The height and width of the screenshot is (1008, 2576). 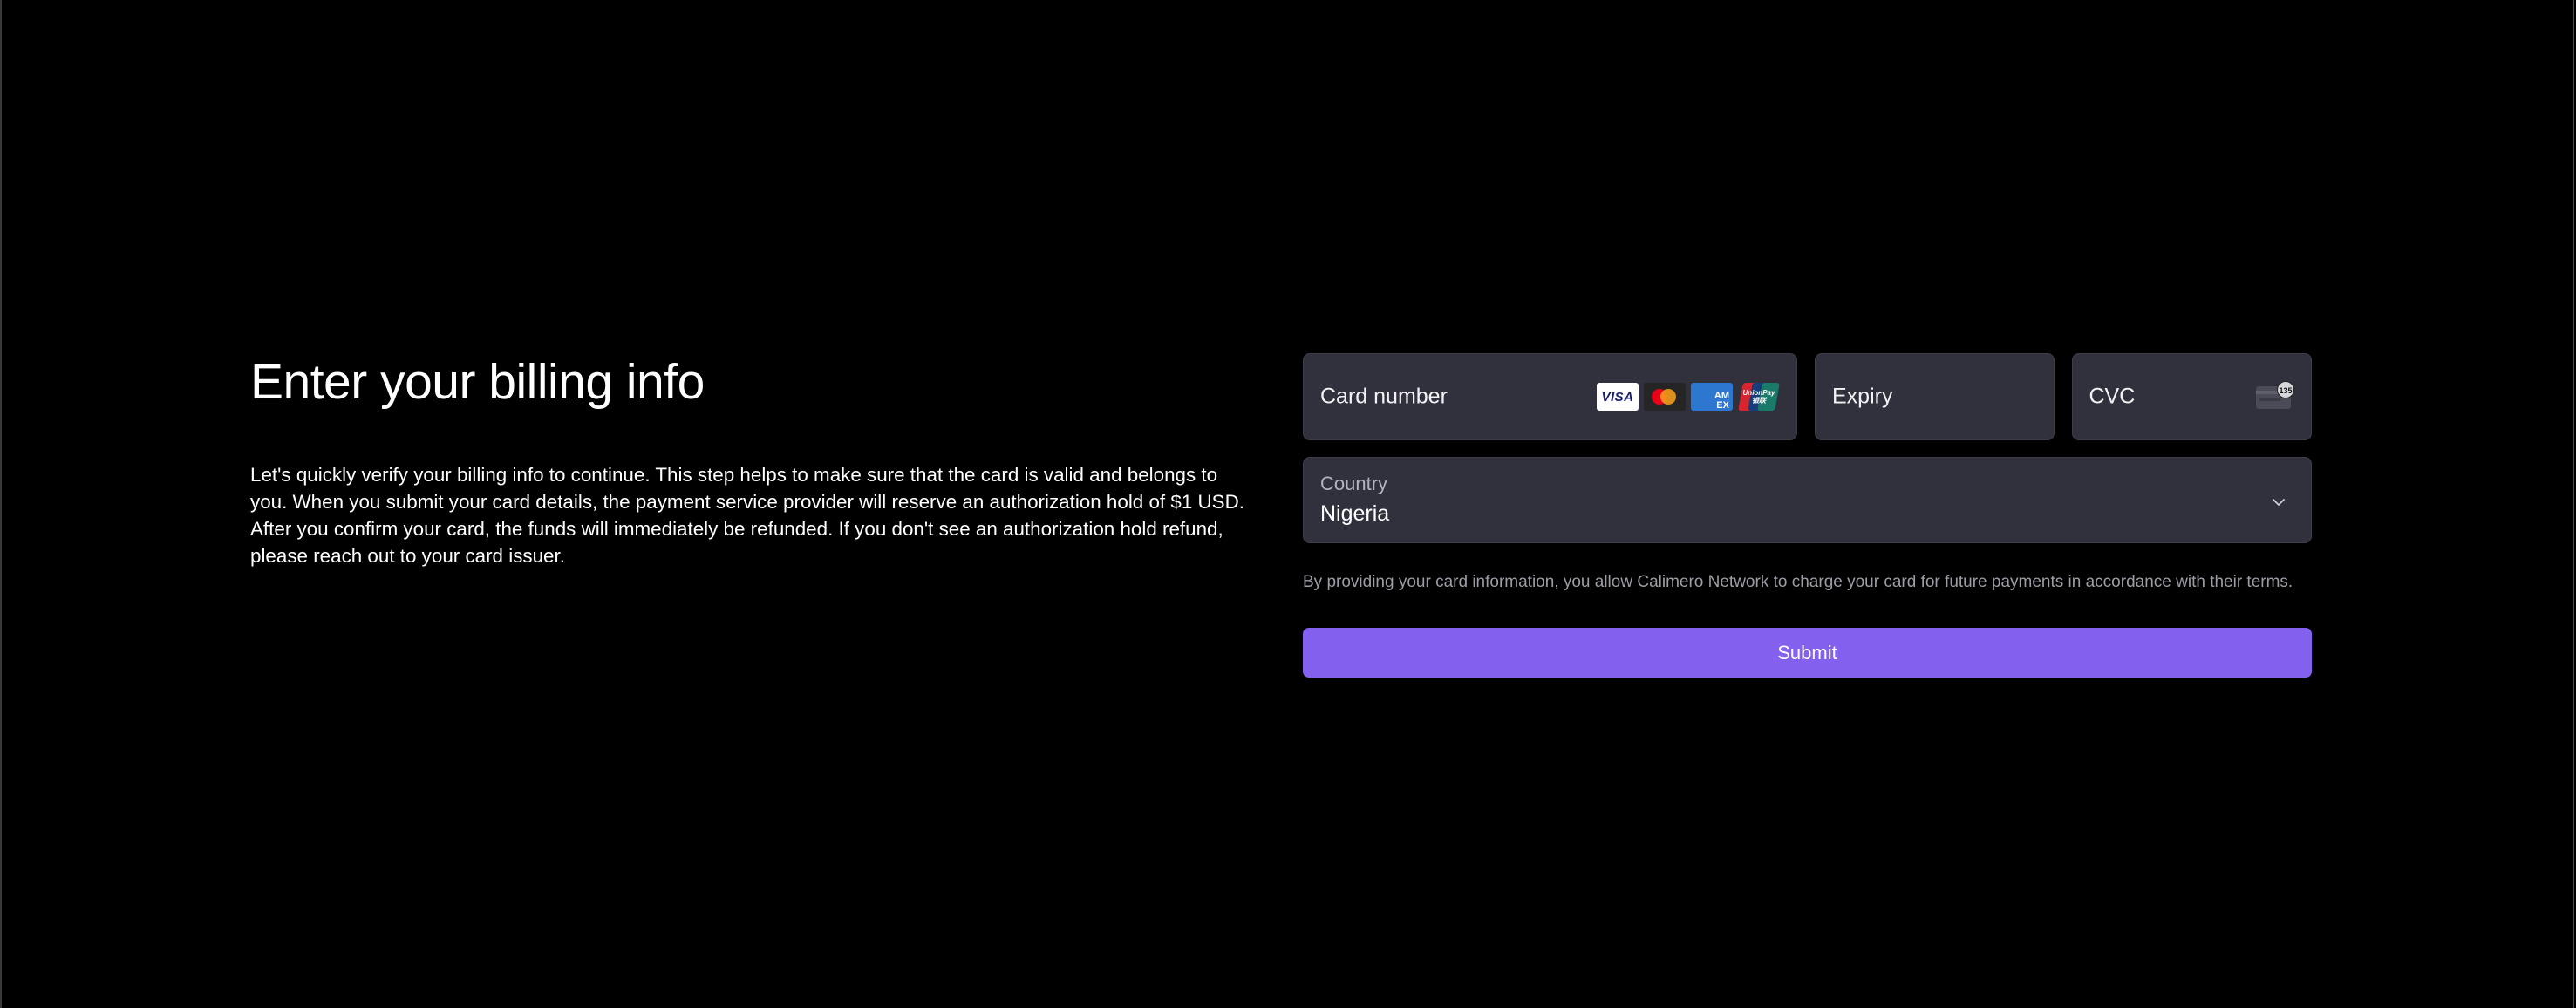 What do you see at coordinates (1354, 483) in the screenshot?
I see `country-label: Country` at bounding box center [1354, 483].